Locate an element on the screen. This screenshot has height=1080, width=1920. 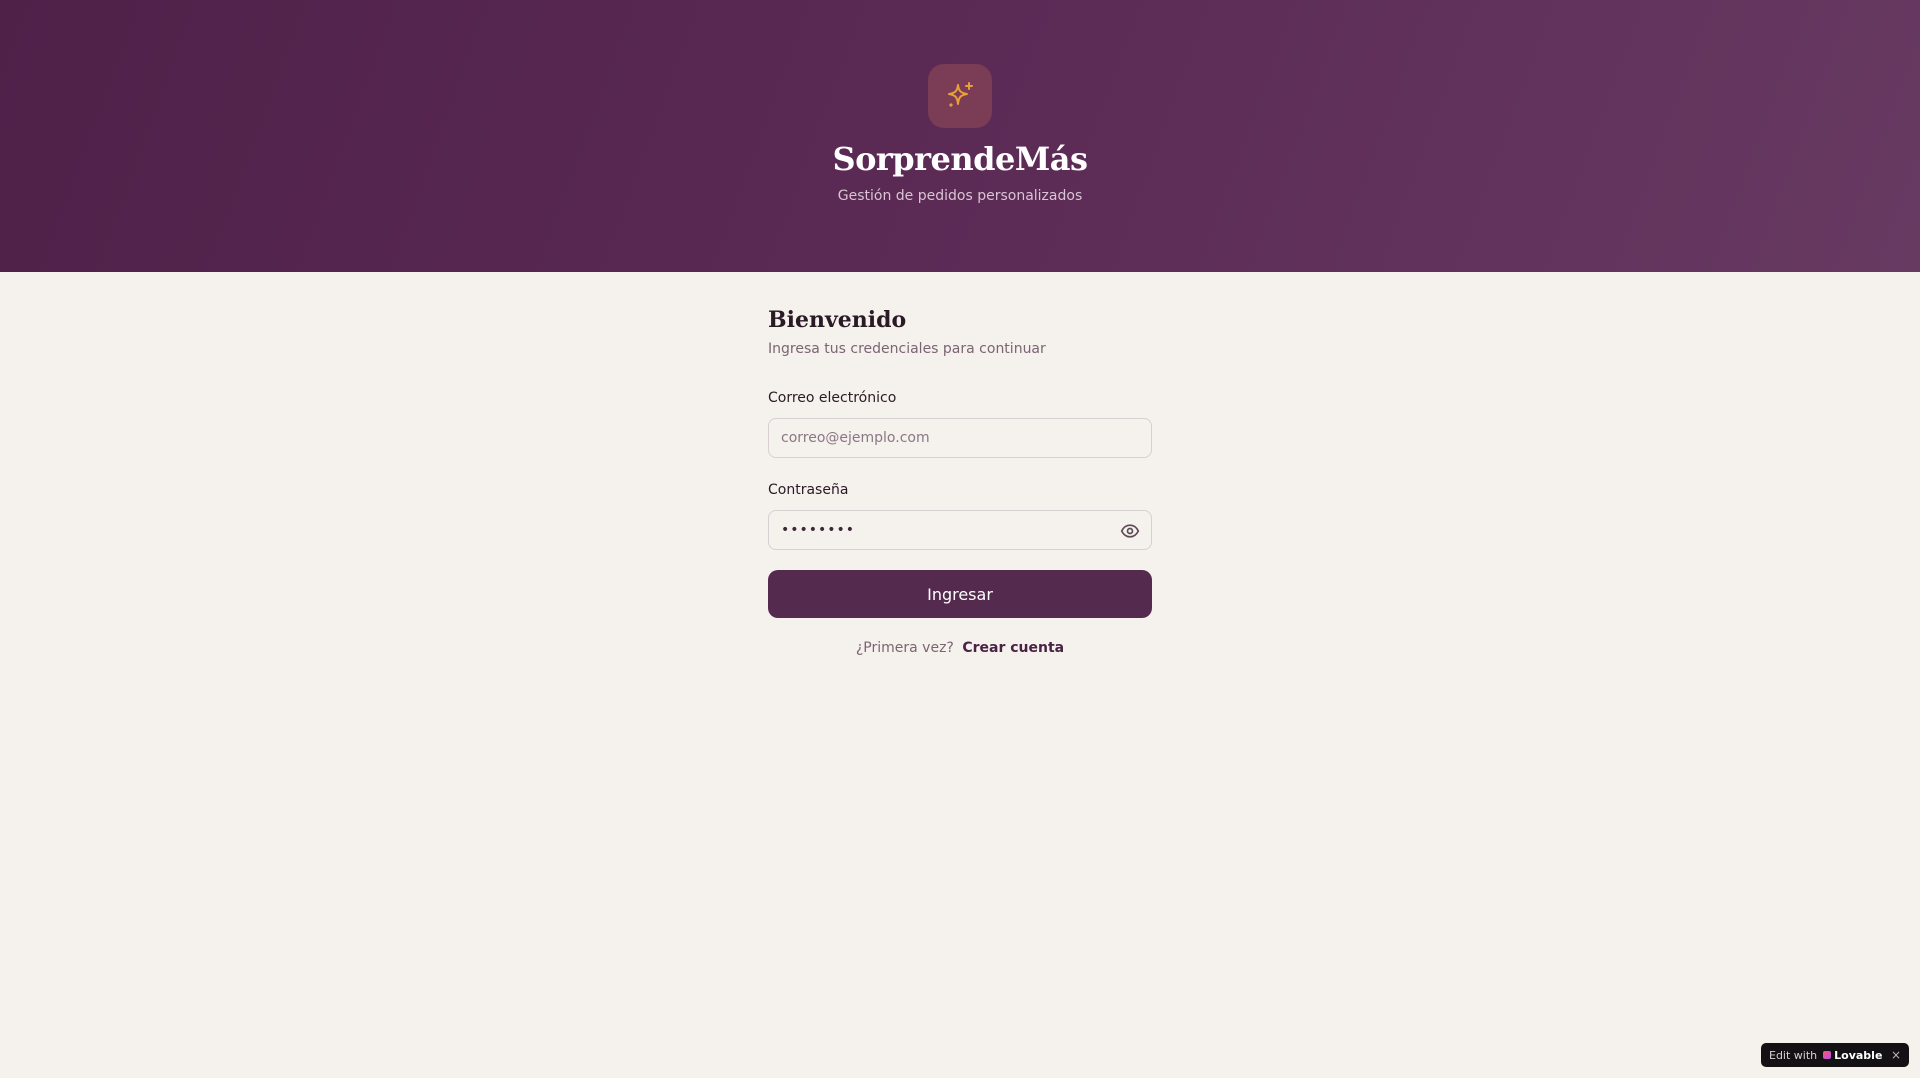
signup-prompt: ¿Primera vez? is located at coordinates (904, 648).